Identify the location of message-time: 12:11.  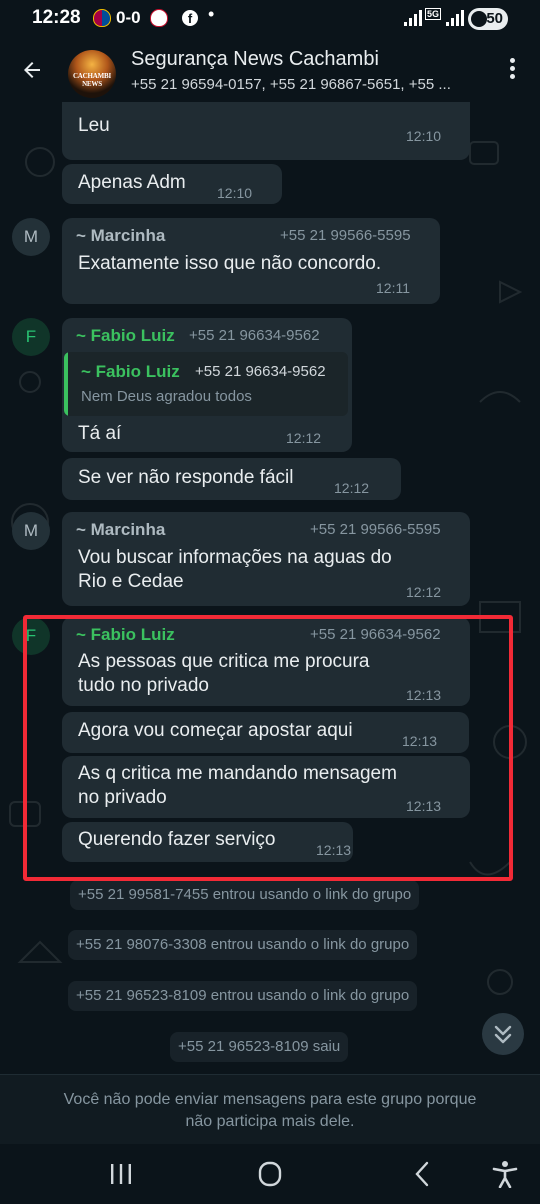
(393, 288).